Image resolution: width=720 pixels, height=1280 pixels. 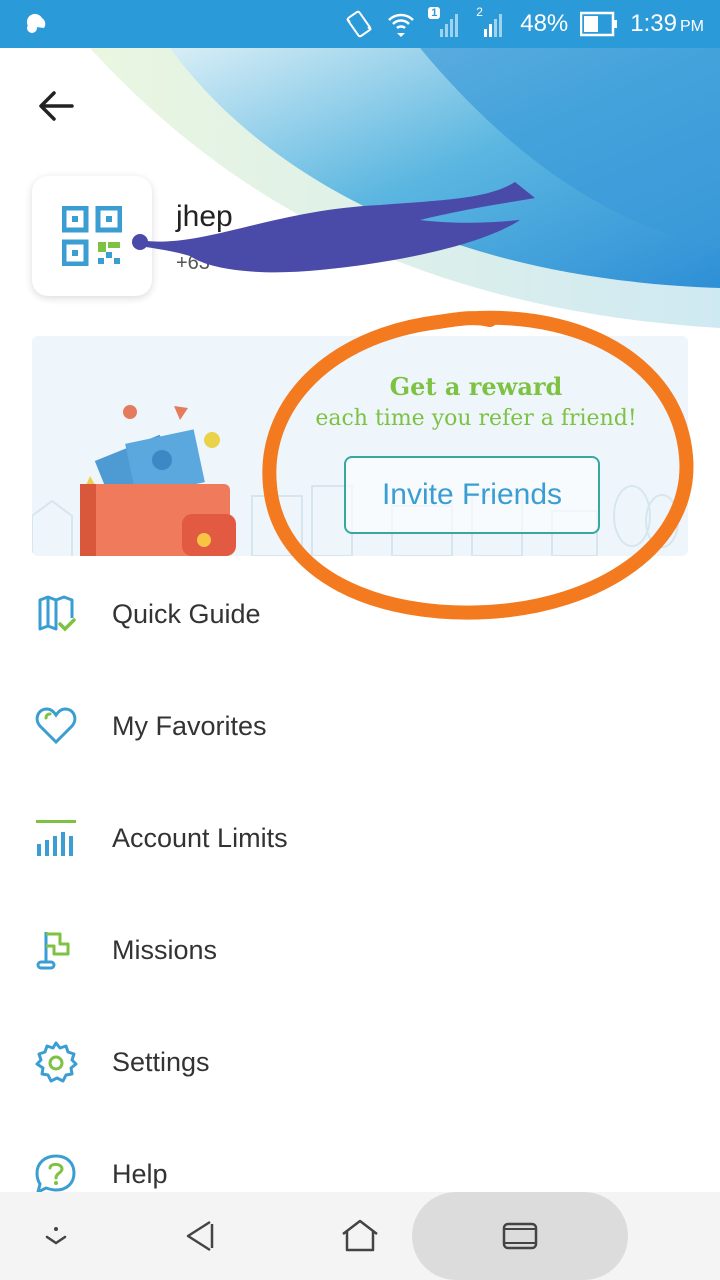 What do you see at coordinates (653, 23) in the screenshot?
I see `clock-time: 1:39` at bounding box center [653, 23].